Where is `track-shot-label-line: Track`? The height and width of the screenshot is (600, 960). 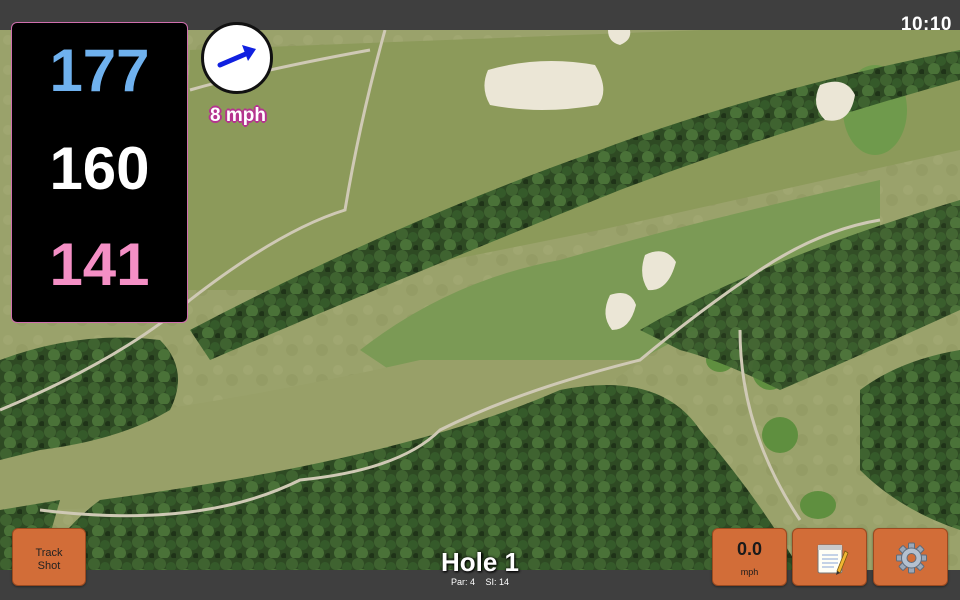
track-shot-label-line: Track is located at coordinates (49, 553).